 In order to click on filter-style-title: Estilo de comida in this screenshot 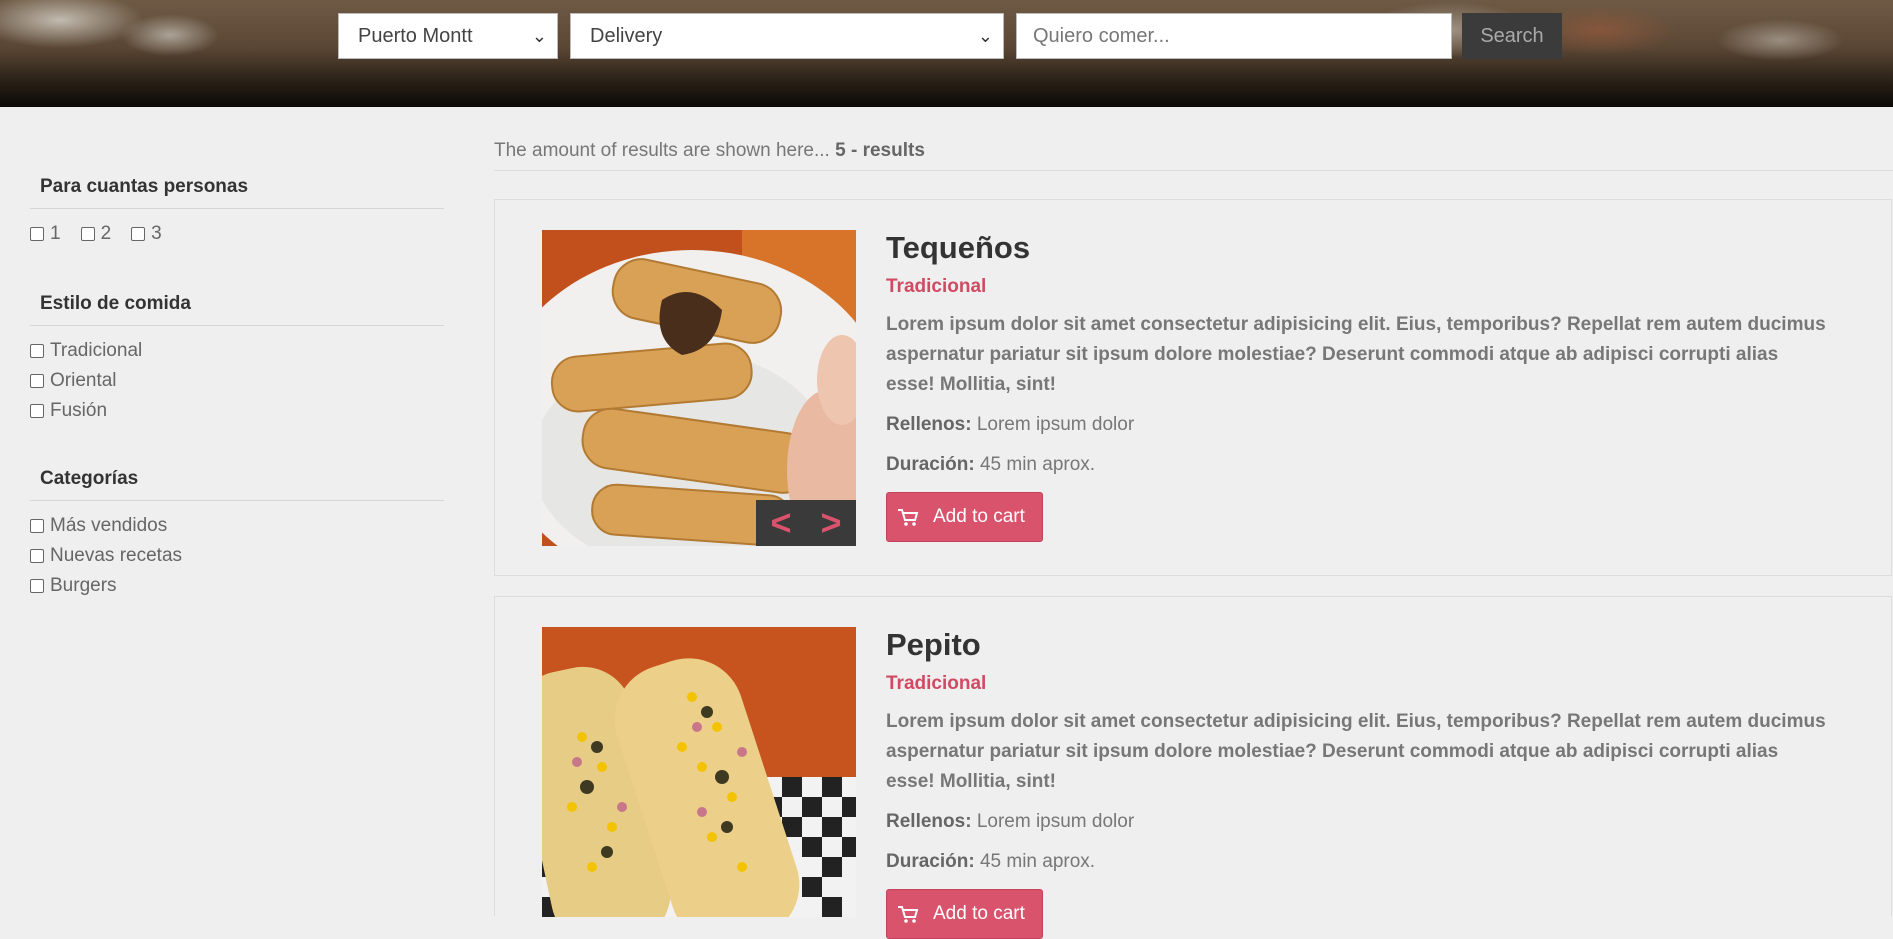, I will do `click(237, 309)`.